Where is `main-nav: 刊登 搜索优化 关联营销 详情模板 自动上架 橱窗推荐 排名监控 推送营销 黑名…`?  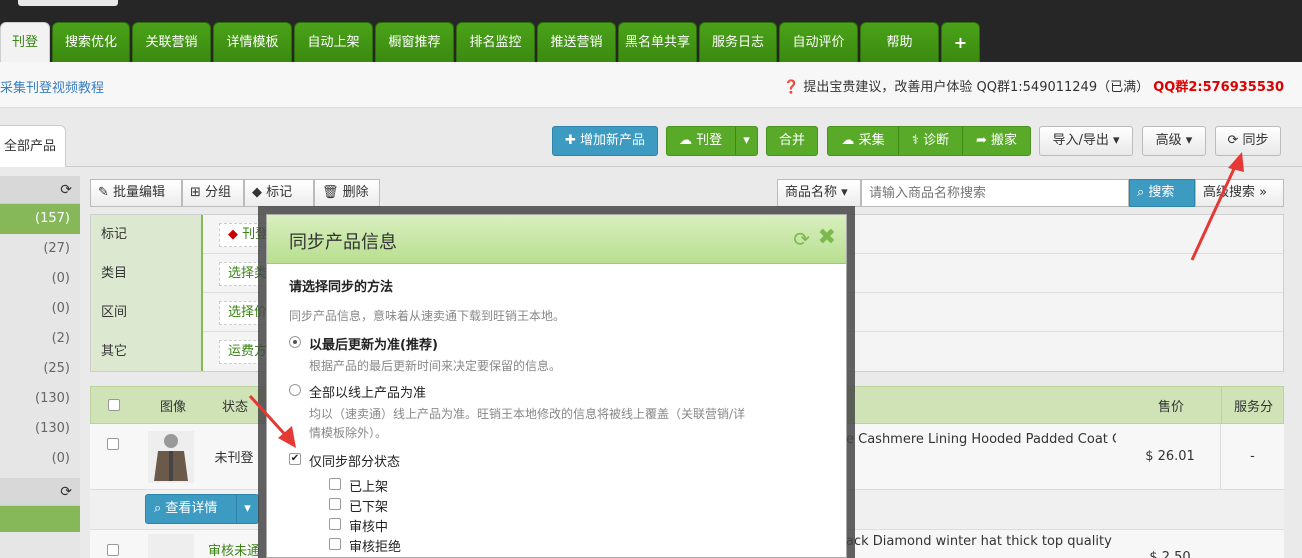
main-nav: 刊登 搜索优化 关联营销 详情模板 自动上架 橱窗推荐 排名监控 推送营销 黑名… is located at coordinates (491, 42).